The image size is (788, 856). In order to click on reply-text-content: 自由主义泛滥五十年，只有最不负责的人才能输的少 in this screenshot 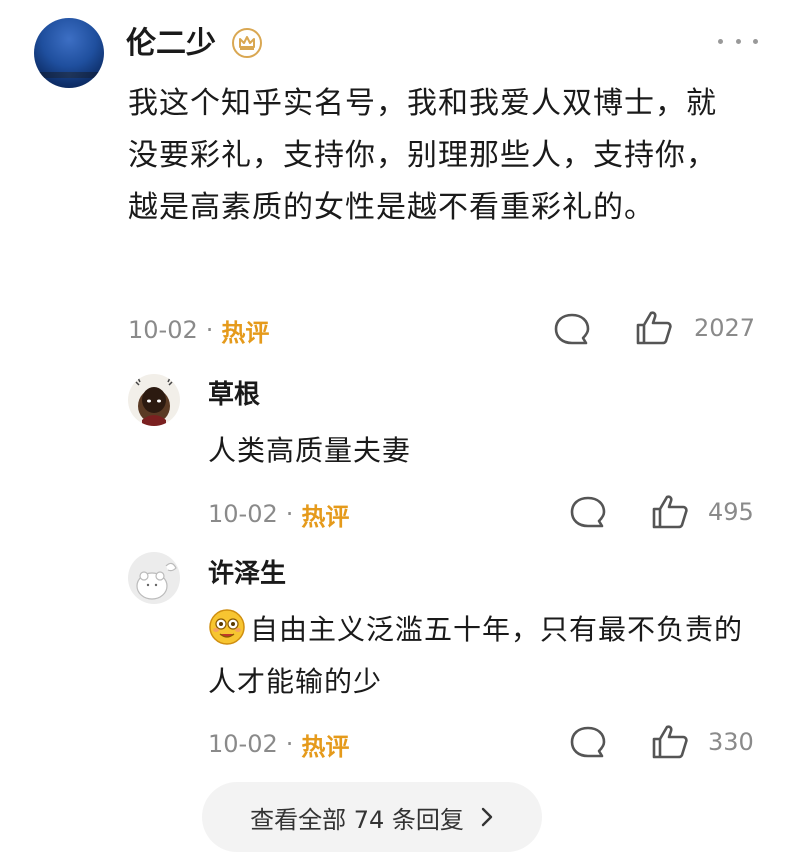, I will do `click(476, 655)`.